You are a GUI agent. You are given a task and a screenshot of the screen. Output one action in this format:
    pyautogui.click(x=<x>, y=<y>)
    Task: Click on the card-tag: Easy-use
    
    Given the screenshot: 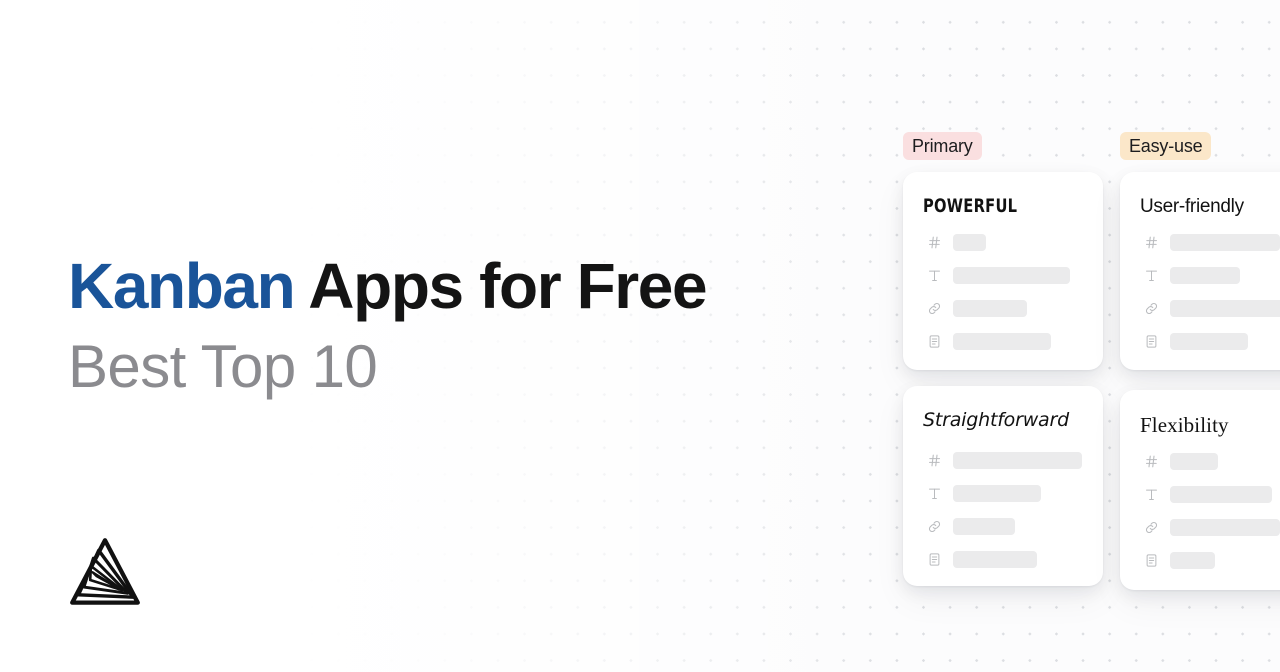 What is the action you would take?
    pyautogui.click(x=1166, y=146)
    